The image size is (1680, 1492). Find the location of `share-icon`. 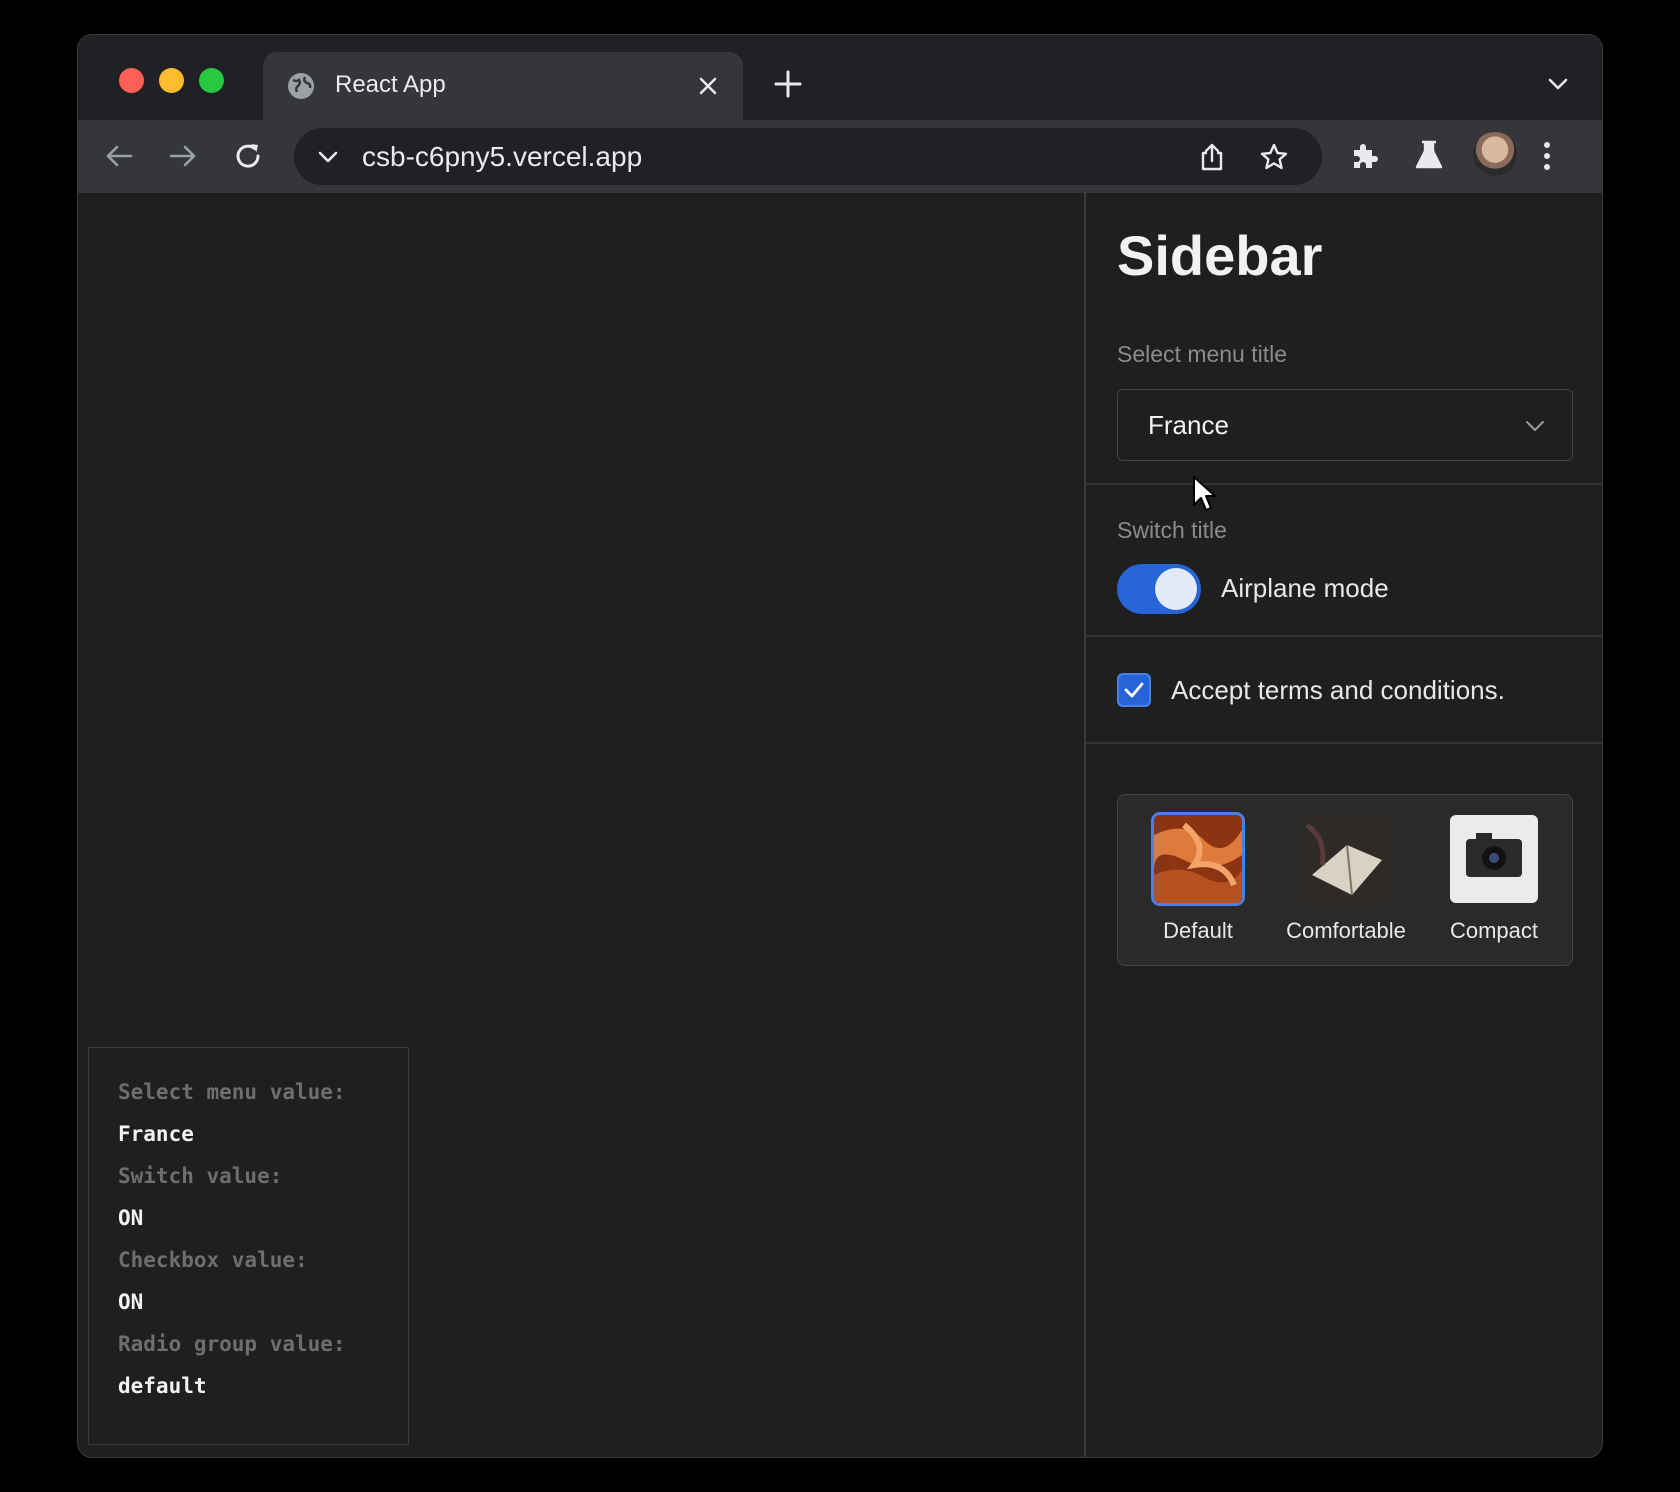

share-icon is located at coordinates (1212, 157).